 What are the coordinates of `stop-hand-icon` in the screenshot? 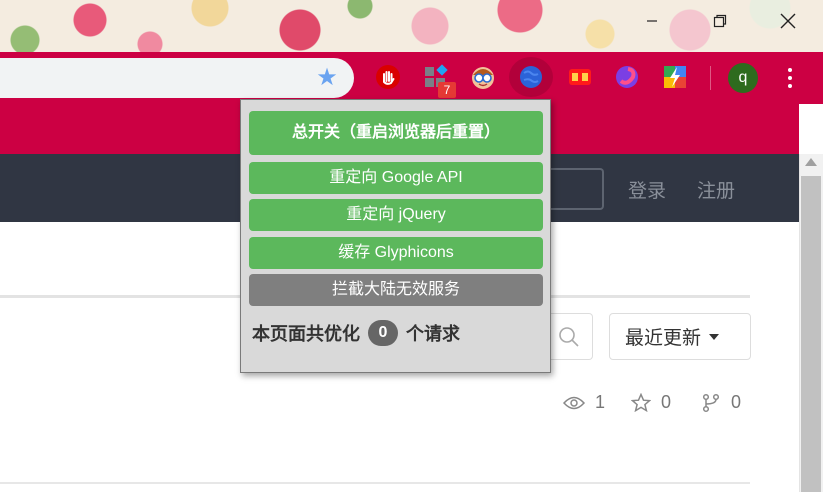 It's located at (388, 77).